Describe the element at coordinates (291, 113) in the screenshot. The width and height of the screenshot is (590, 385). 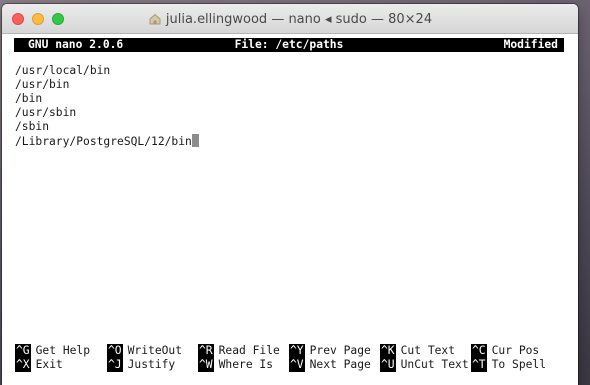
I see `editor-line: /usr/sbin` at that location.